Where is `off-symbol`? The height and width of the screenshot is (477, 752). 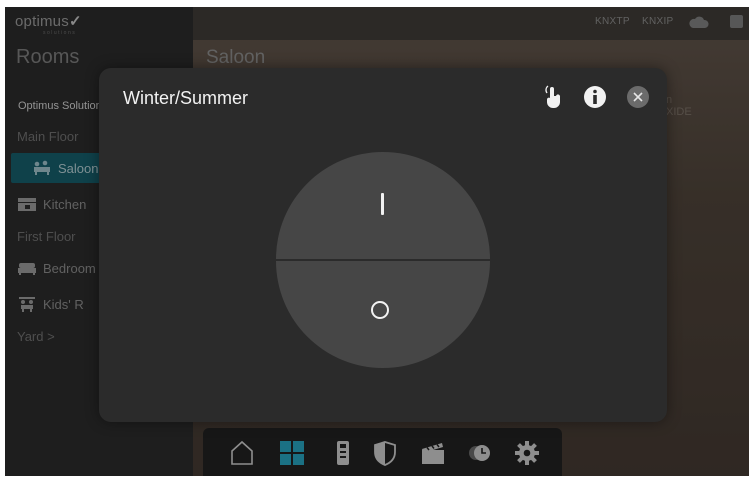
off-symbol is located at coordinates (380, 310).